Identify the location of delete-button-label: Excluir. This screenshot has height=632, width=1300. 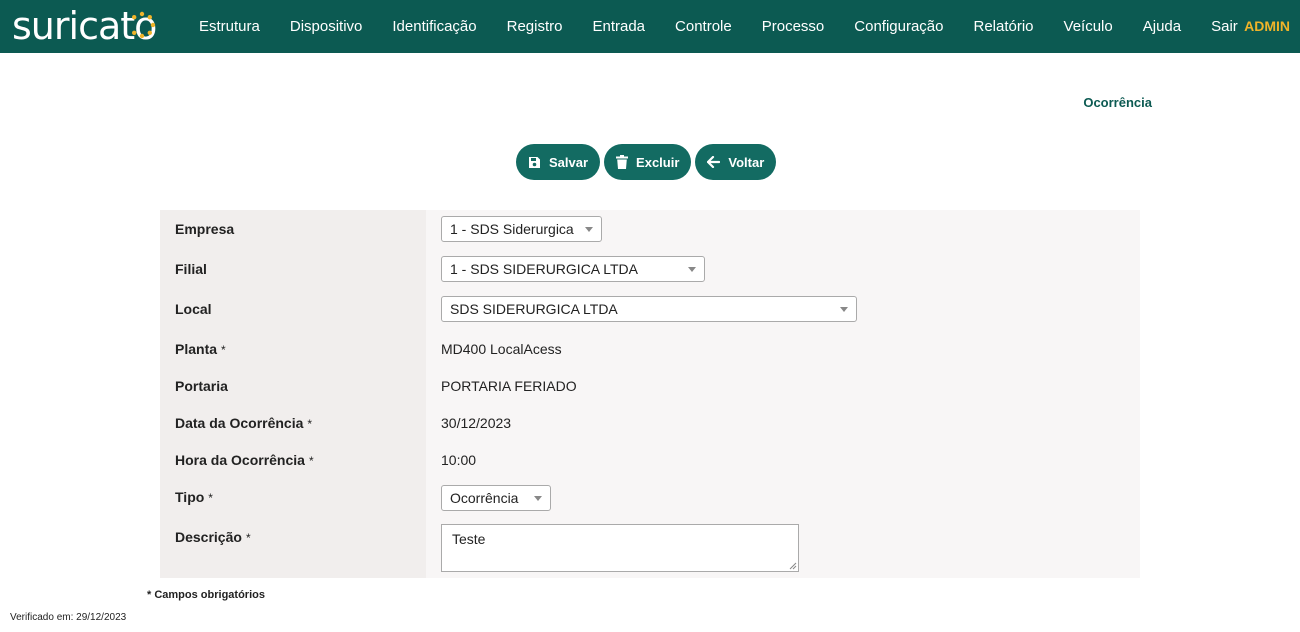
(658, 162).